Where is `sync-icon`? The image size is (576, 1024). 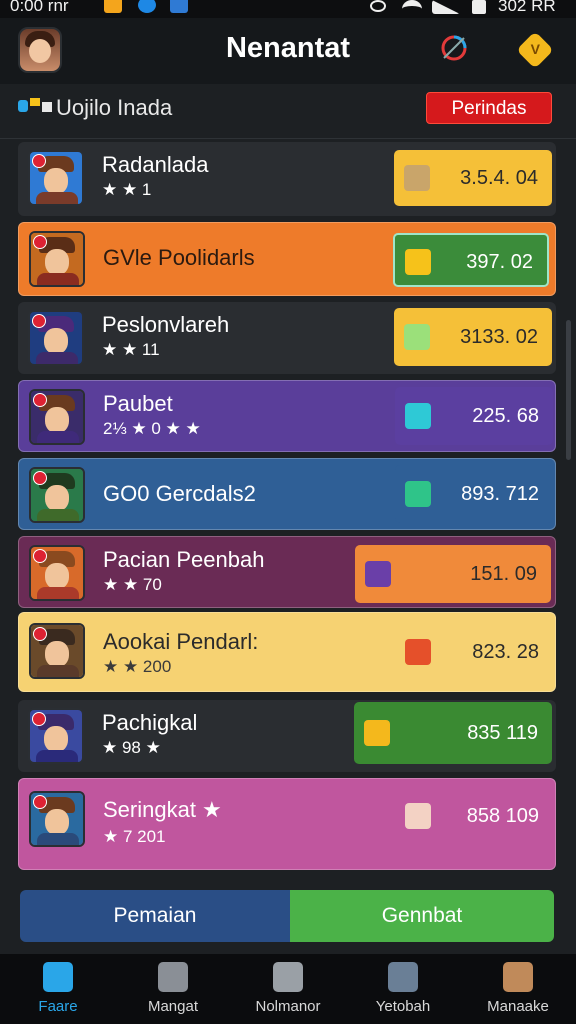
sync-icon is located at coordinates (454, 48).